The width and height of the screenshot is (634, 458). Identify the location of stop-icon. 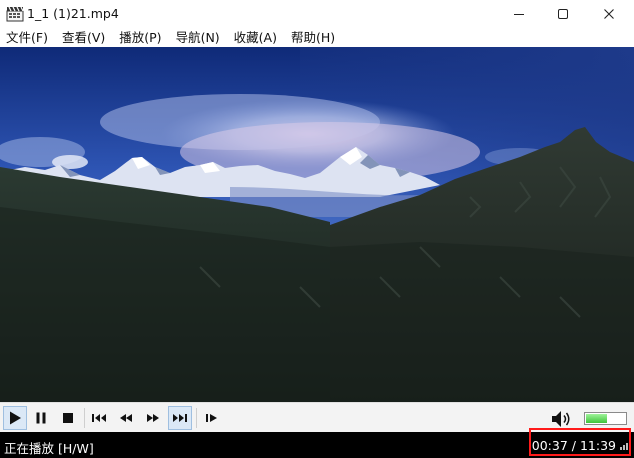
(68, 418).